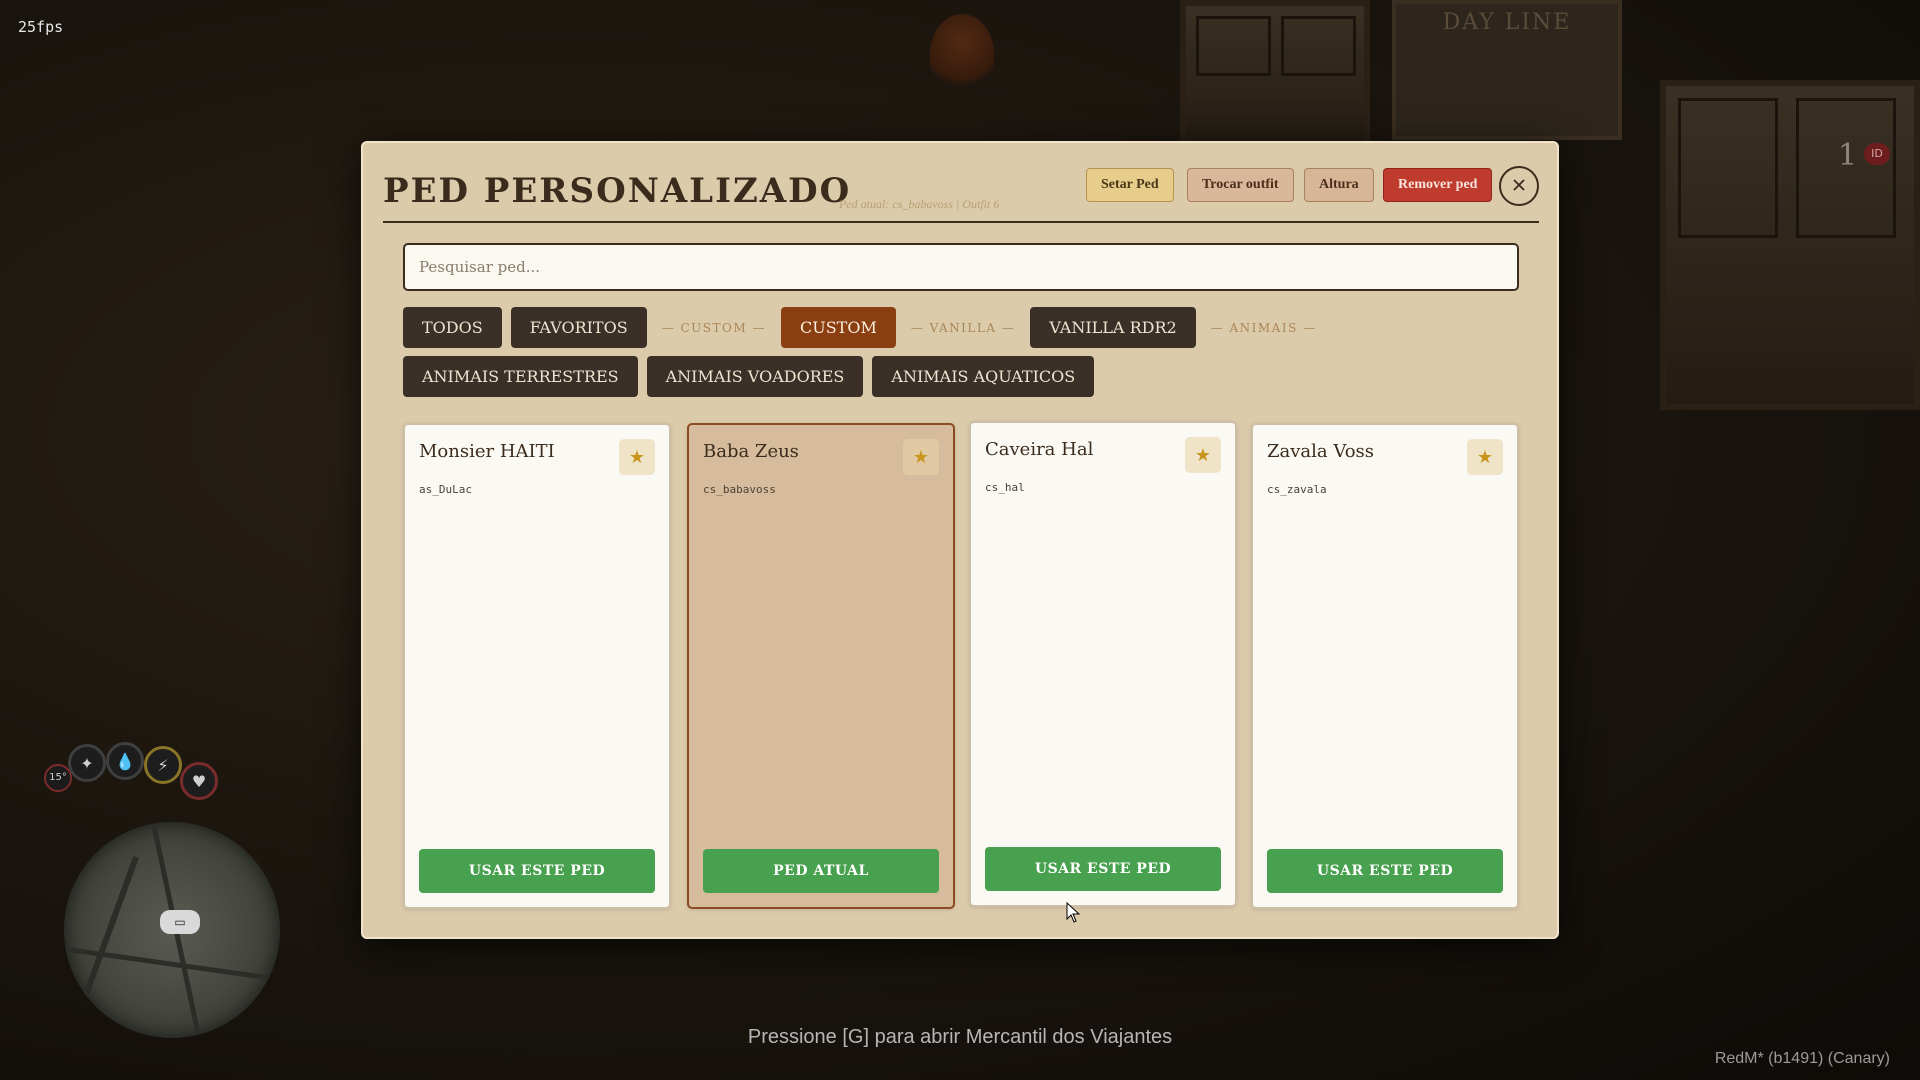  What do you see at coordinates (1339, 185) in the screenshot?
I see `height-button: Altura` at bounding box center [1339, 185].